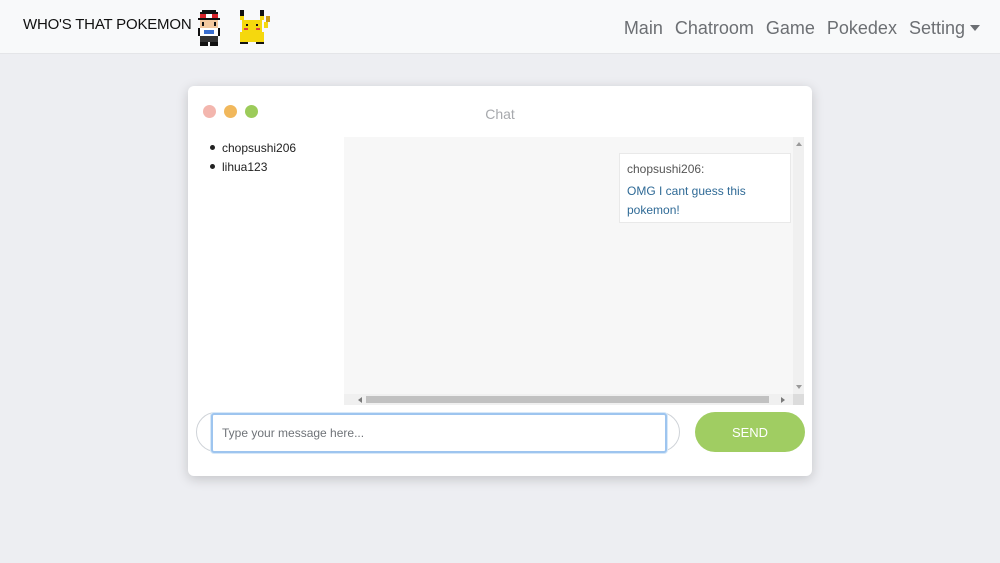 The height and width of the screenshot is (563, 1000). What do you see at coordinates (783, 400) in the screenshot?
I see `scroll-right-arrow-icon` at bounding box center [783, 400].